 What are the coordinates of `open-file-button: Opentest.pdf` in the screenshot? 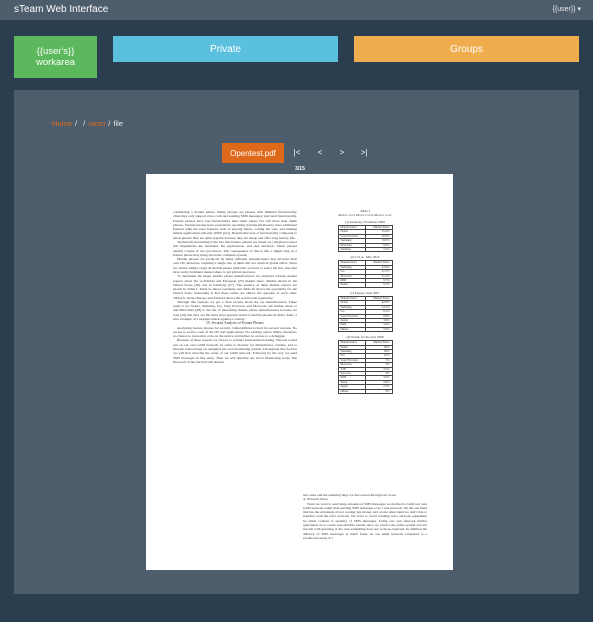 It's located at (253, 153).